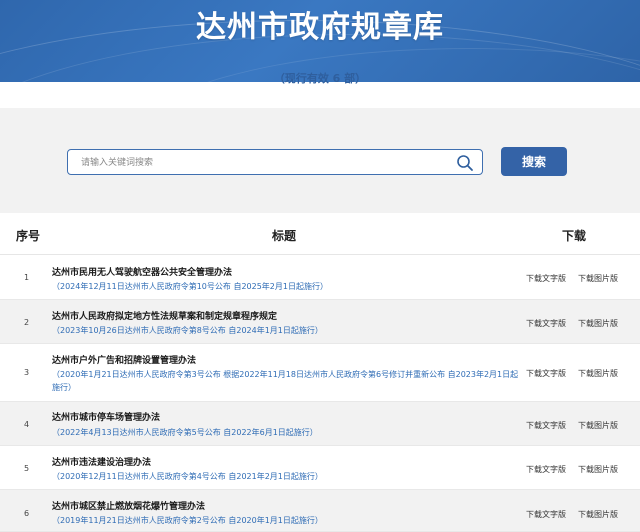 The width and height of the screenshot is (640, 532). What do you see at coordinates (284, 236) in the screenshot?
I see `column-header-title: 标题` at bounding box center [284, 236].